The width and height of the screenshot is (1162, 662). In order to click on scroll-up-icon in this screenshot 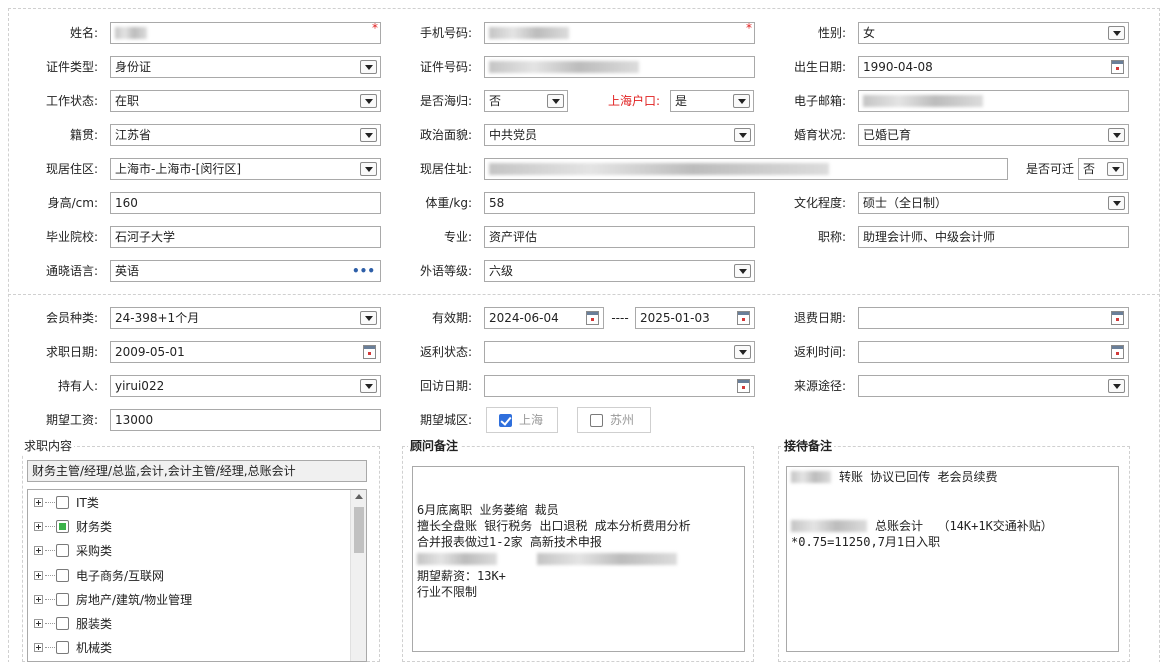, I will do `click(359, 496)`.